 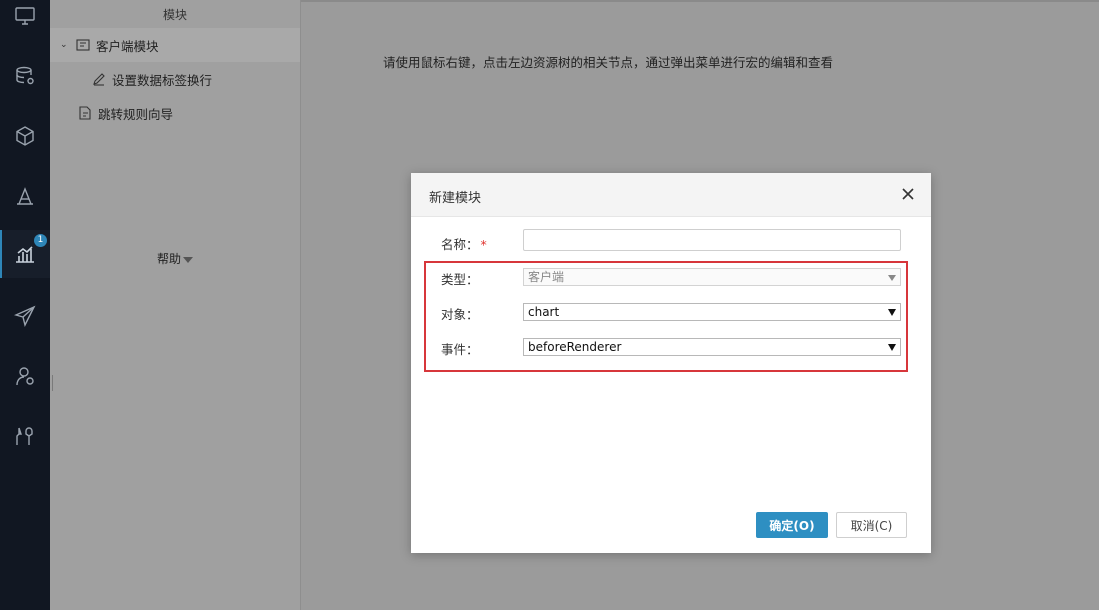 I want to click on tree-header: 模块, so click(x=174, y=15).